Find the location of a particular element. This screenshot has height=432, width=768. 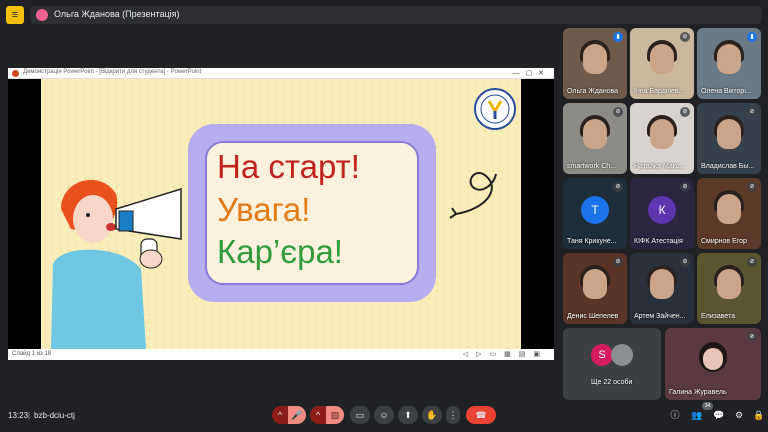

more-icon: ⋮ is located at coordinates (453, 415).